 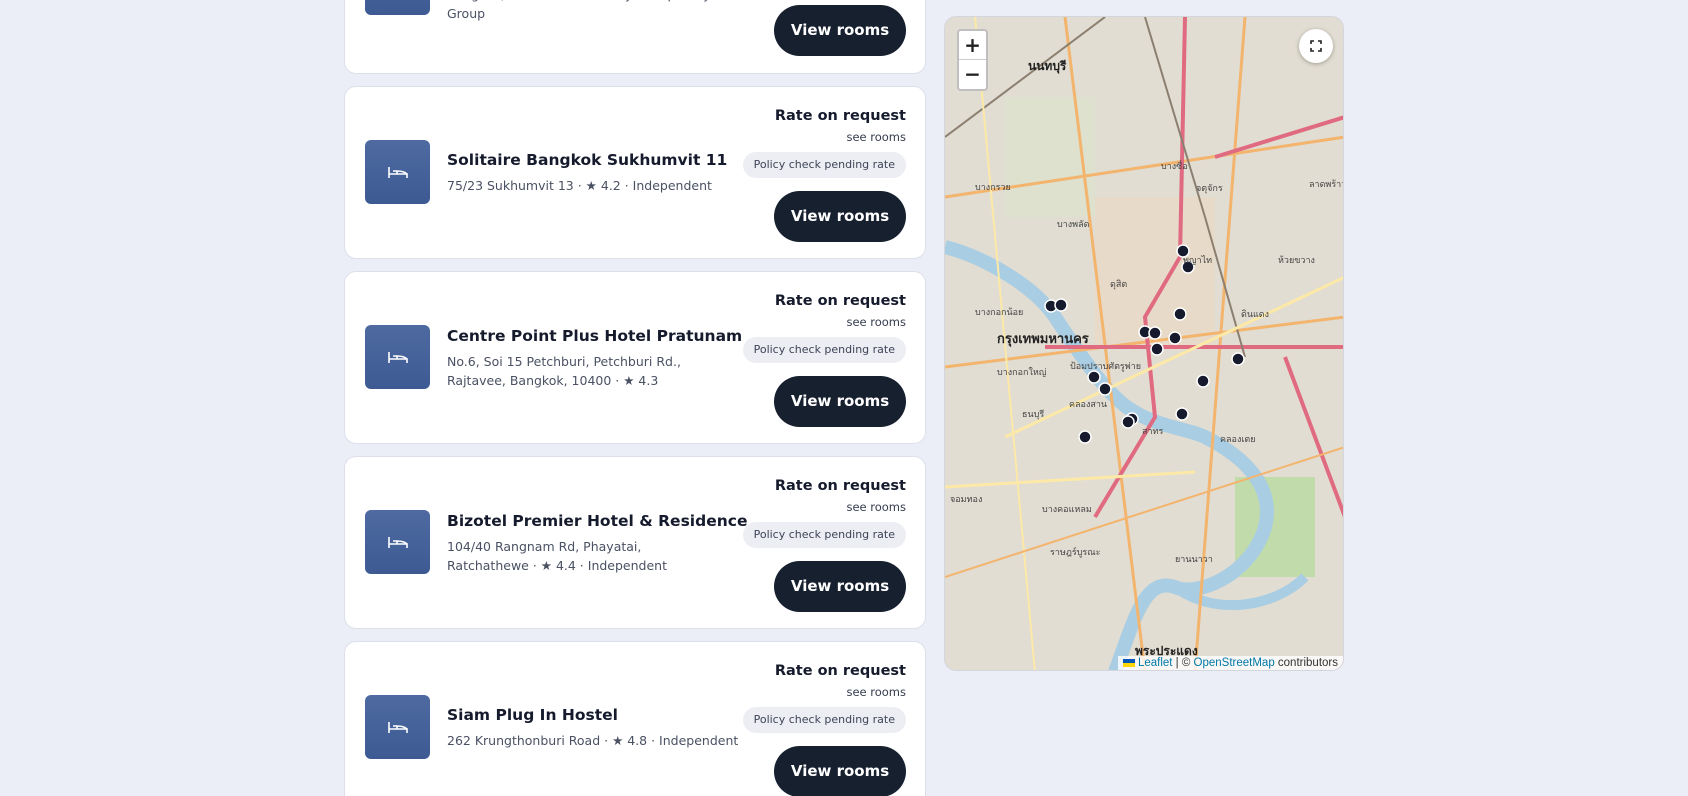 I want to click on osm-link: OpenStreetMap, so click(x=1234, y=663).